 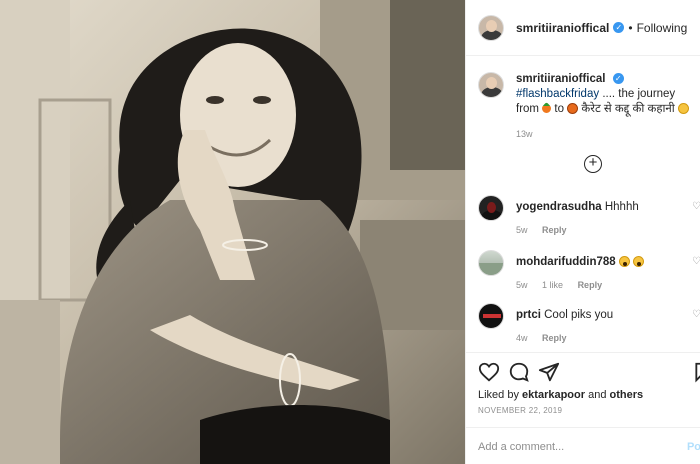 What do you see at coordinates (579, 315) in the screenshot?
I see `comment-text: Cool piks you` at bounding box center [579, 315].